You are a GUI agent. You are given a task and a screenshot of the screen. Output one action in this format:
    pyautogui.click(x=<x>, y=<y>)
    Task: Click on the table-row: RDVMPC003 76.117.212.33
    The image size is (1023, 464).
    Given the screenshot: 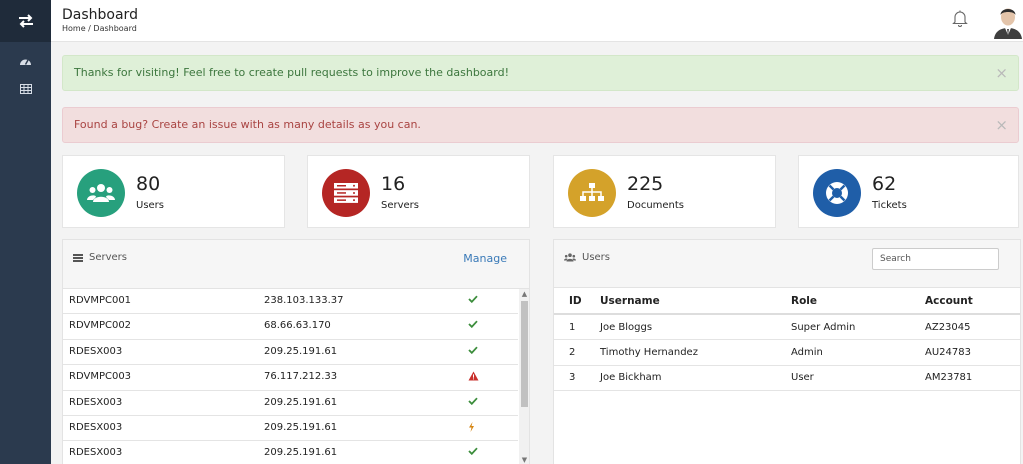 What is the action you would take?
    pyautogui.click(x=290, y=378)
    